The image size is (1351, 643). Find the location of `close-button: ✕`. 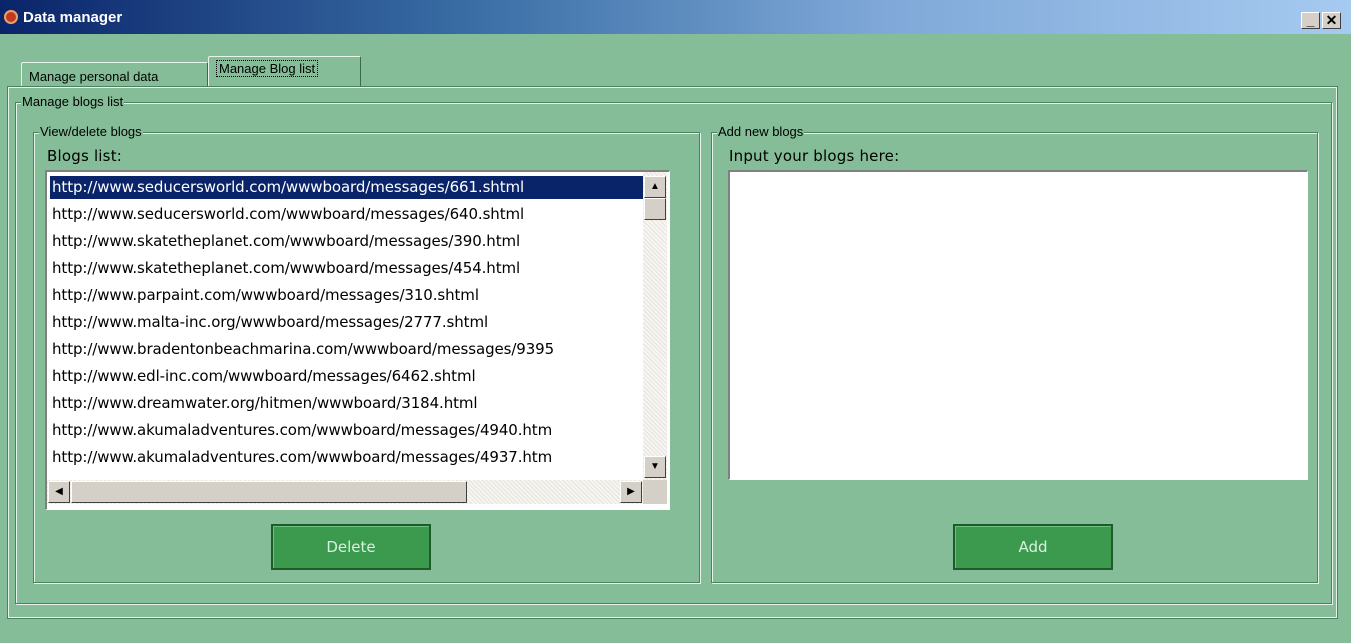

close-button: ✕ is located at coordinates (1331, 20).